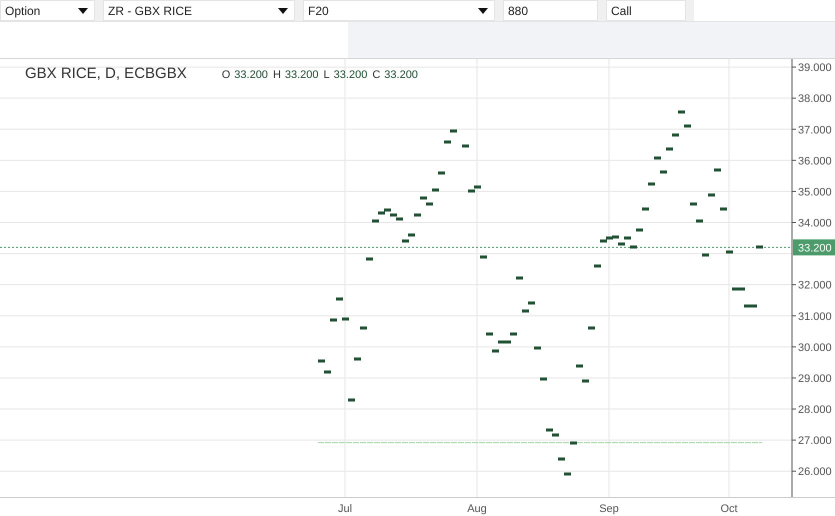 This screenshot has width=835, height=516. I want to click on axis-label: 31.000, so click(815, 316).